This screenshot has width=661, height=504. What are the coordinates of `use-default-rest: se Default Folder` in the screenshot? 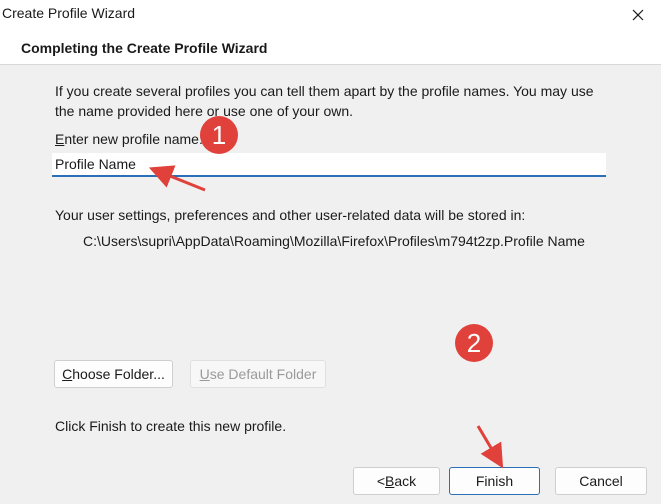 It's located at (263, 374).